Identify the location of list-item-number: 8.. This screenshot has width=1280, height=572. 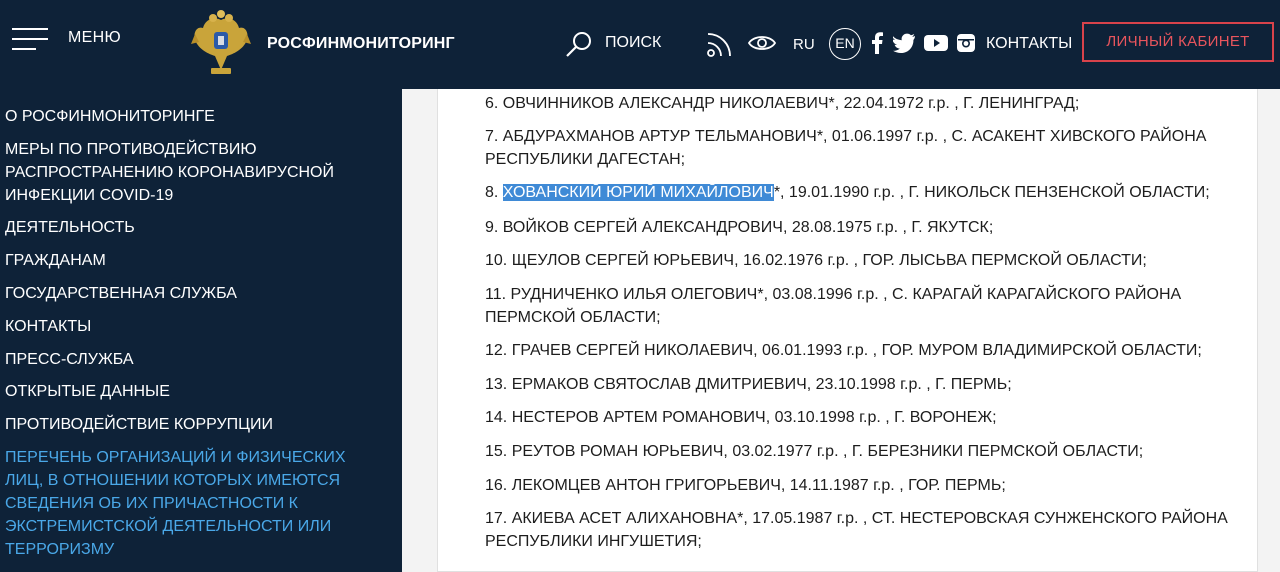
(494, 192).